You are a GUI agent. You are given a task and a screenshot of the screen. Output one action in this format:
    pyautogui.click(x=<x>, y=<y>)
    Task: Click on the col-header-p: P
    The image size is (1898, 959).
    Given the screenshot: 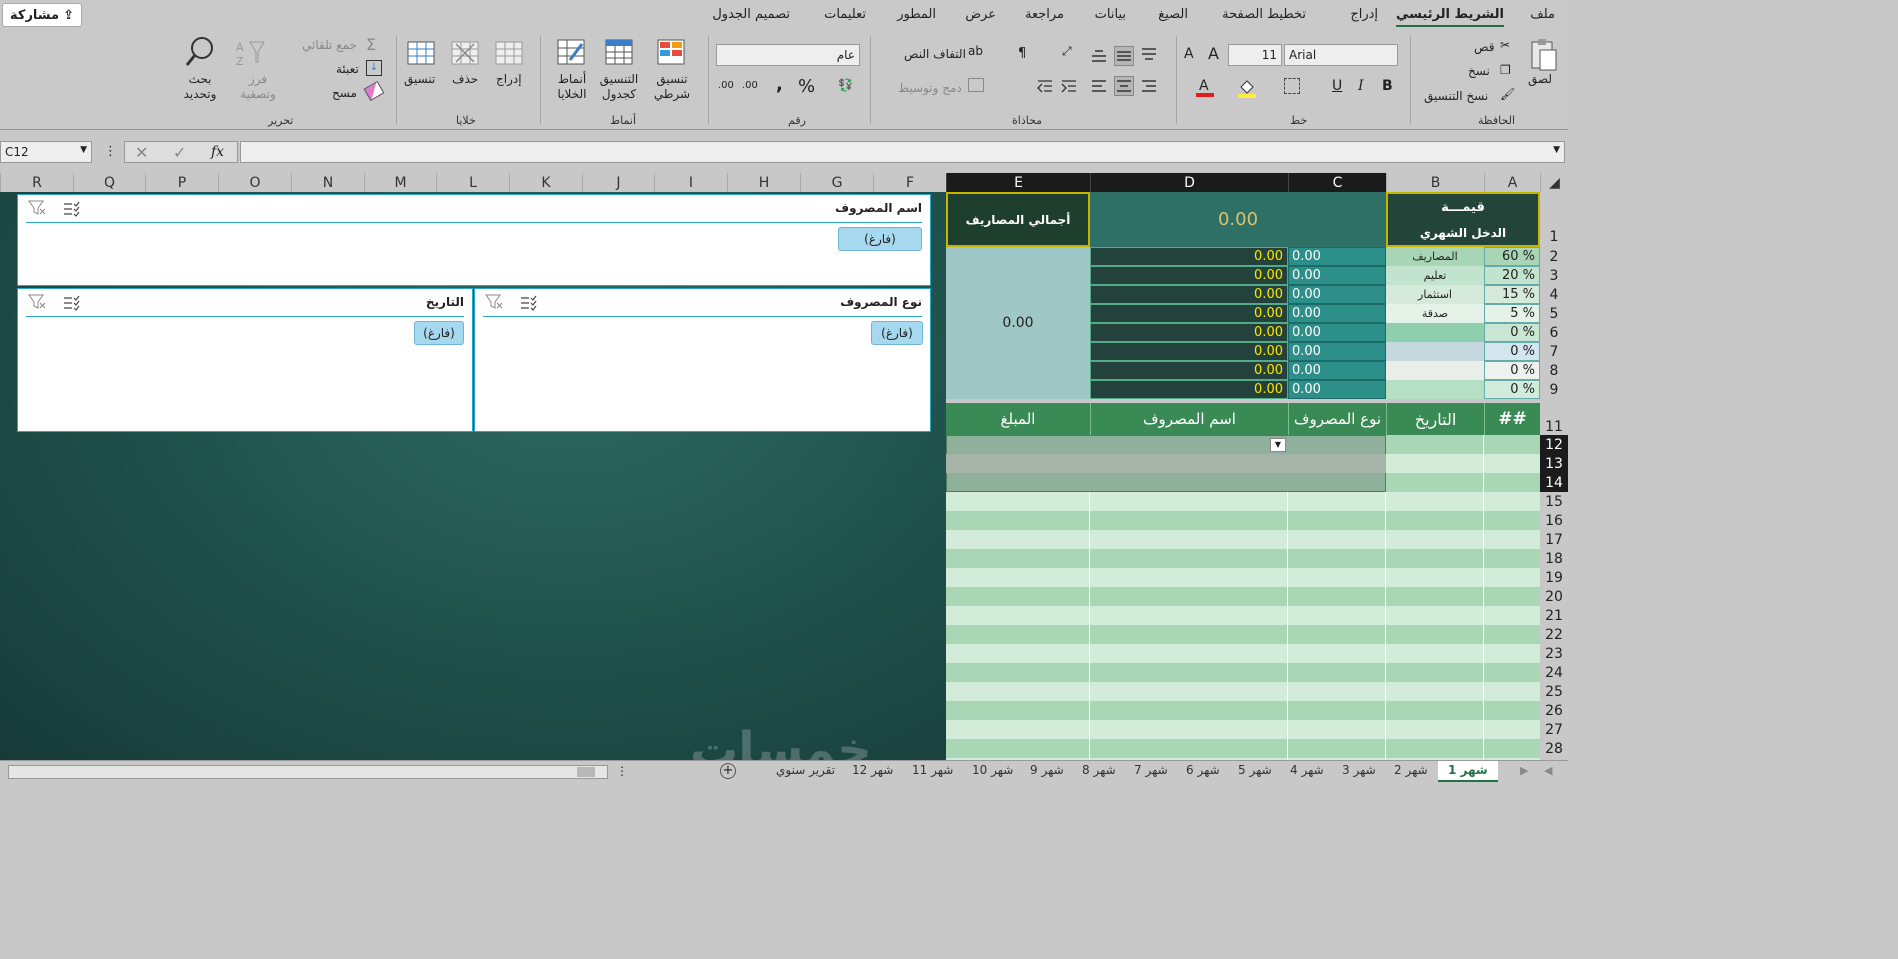 What is the action you would take?
    pyautogui.click(x=181, y=182)
    